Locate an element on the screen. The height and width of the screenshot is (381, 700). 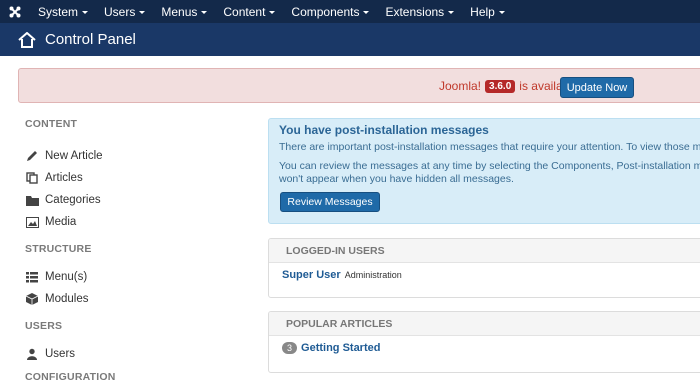
image-icon is located at coordinates (32, 222).